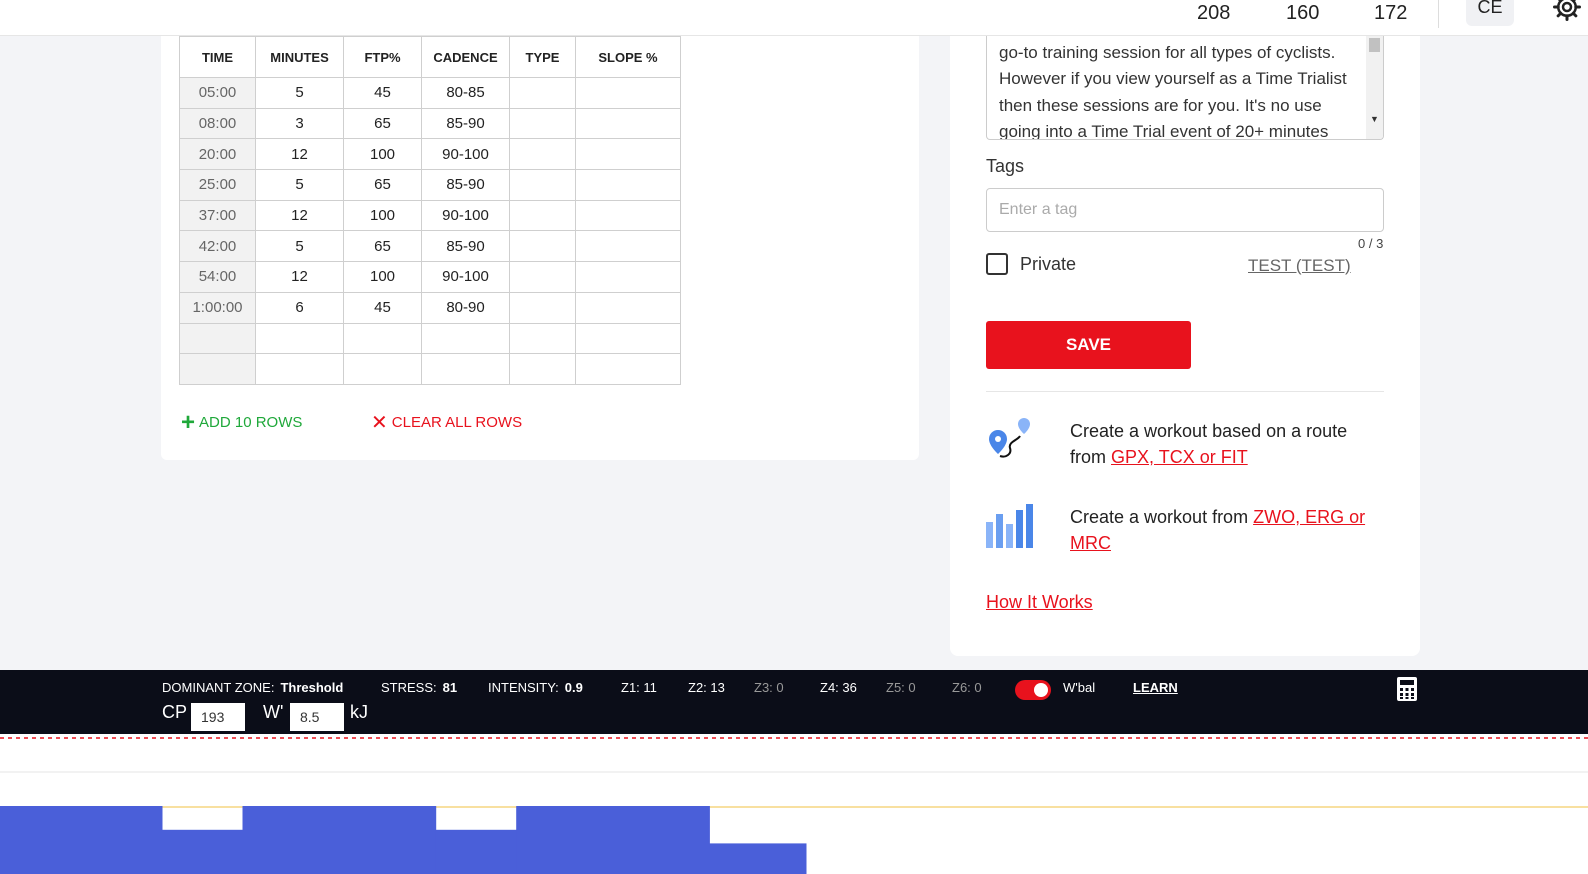 This screenshot has width=1588, height=874. I want to click on how-it-works-link: How It Works, so click(1039, 602).